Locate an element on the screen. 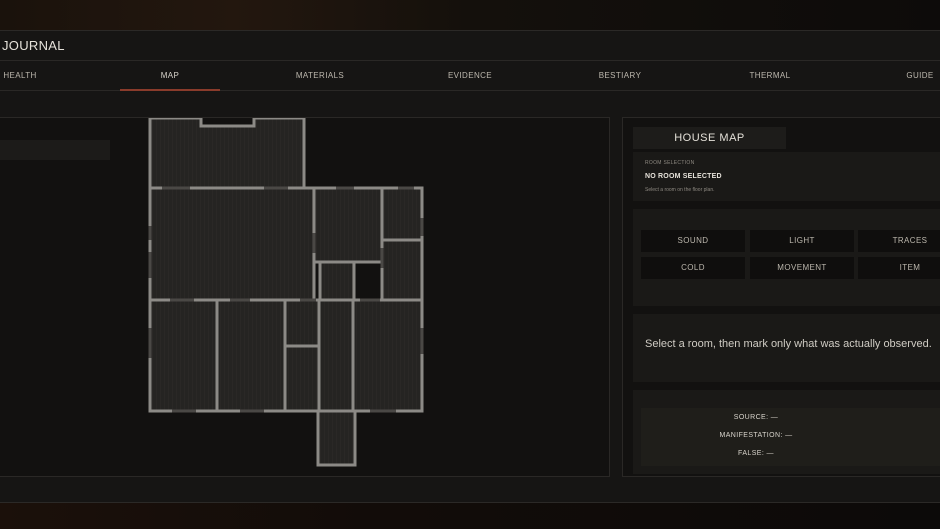  journal-title: JOURNAL is located at coordinates (33, 45).